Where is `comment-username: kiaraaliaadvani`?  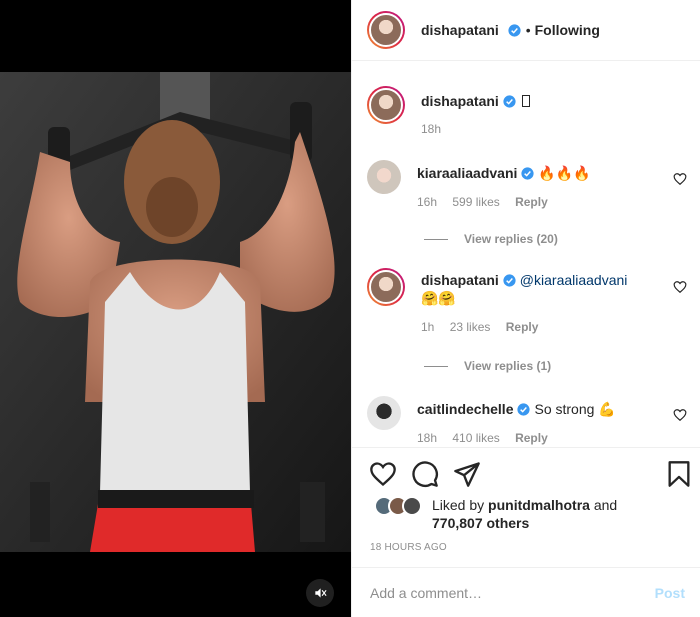 comment-username: kiaraaliaadvani is located at coordinates (467, 173).